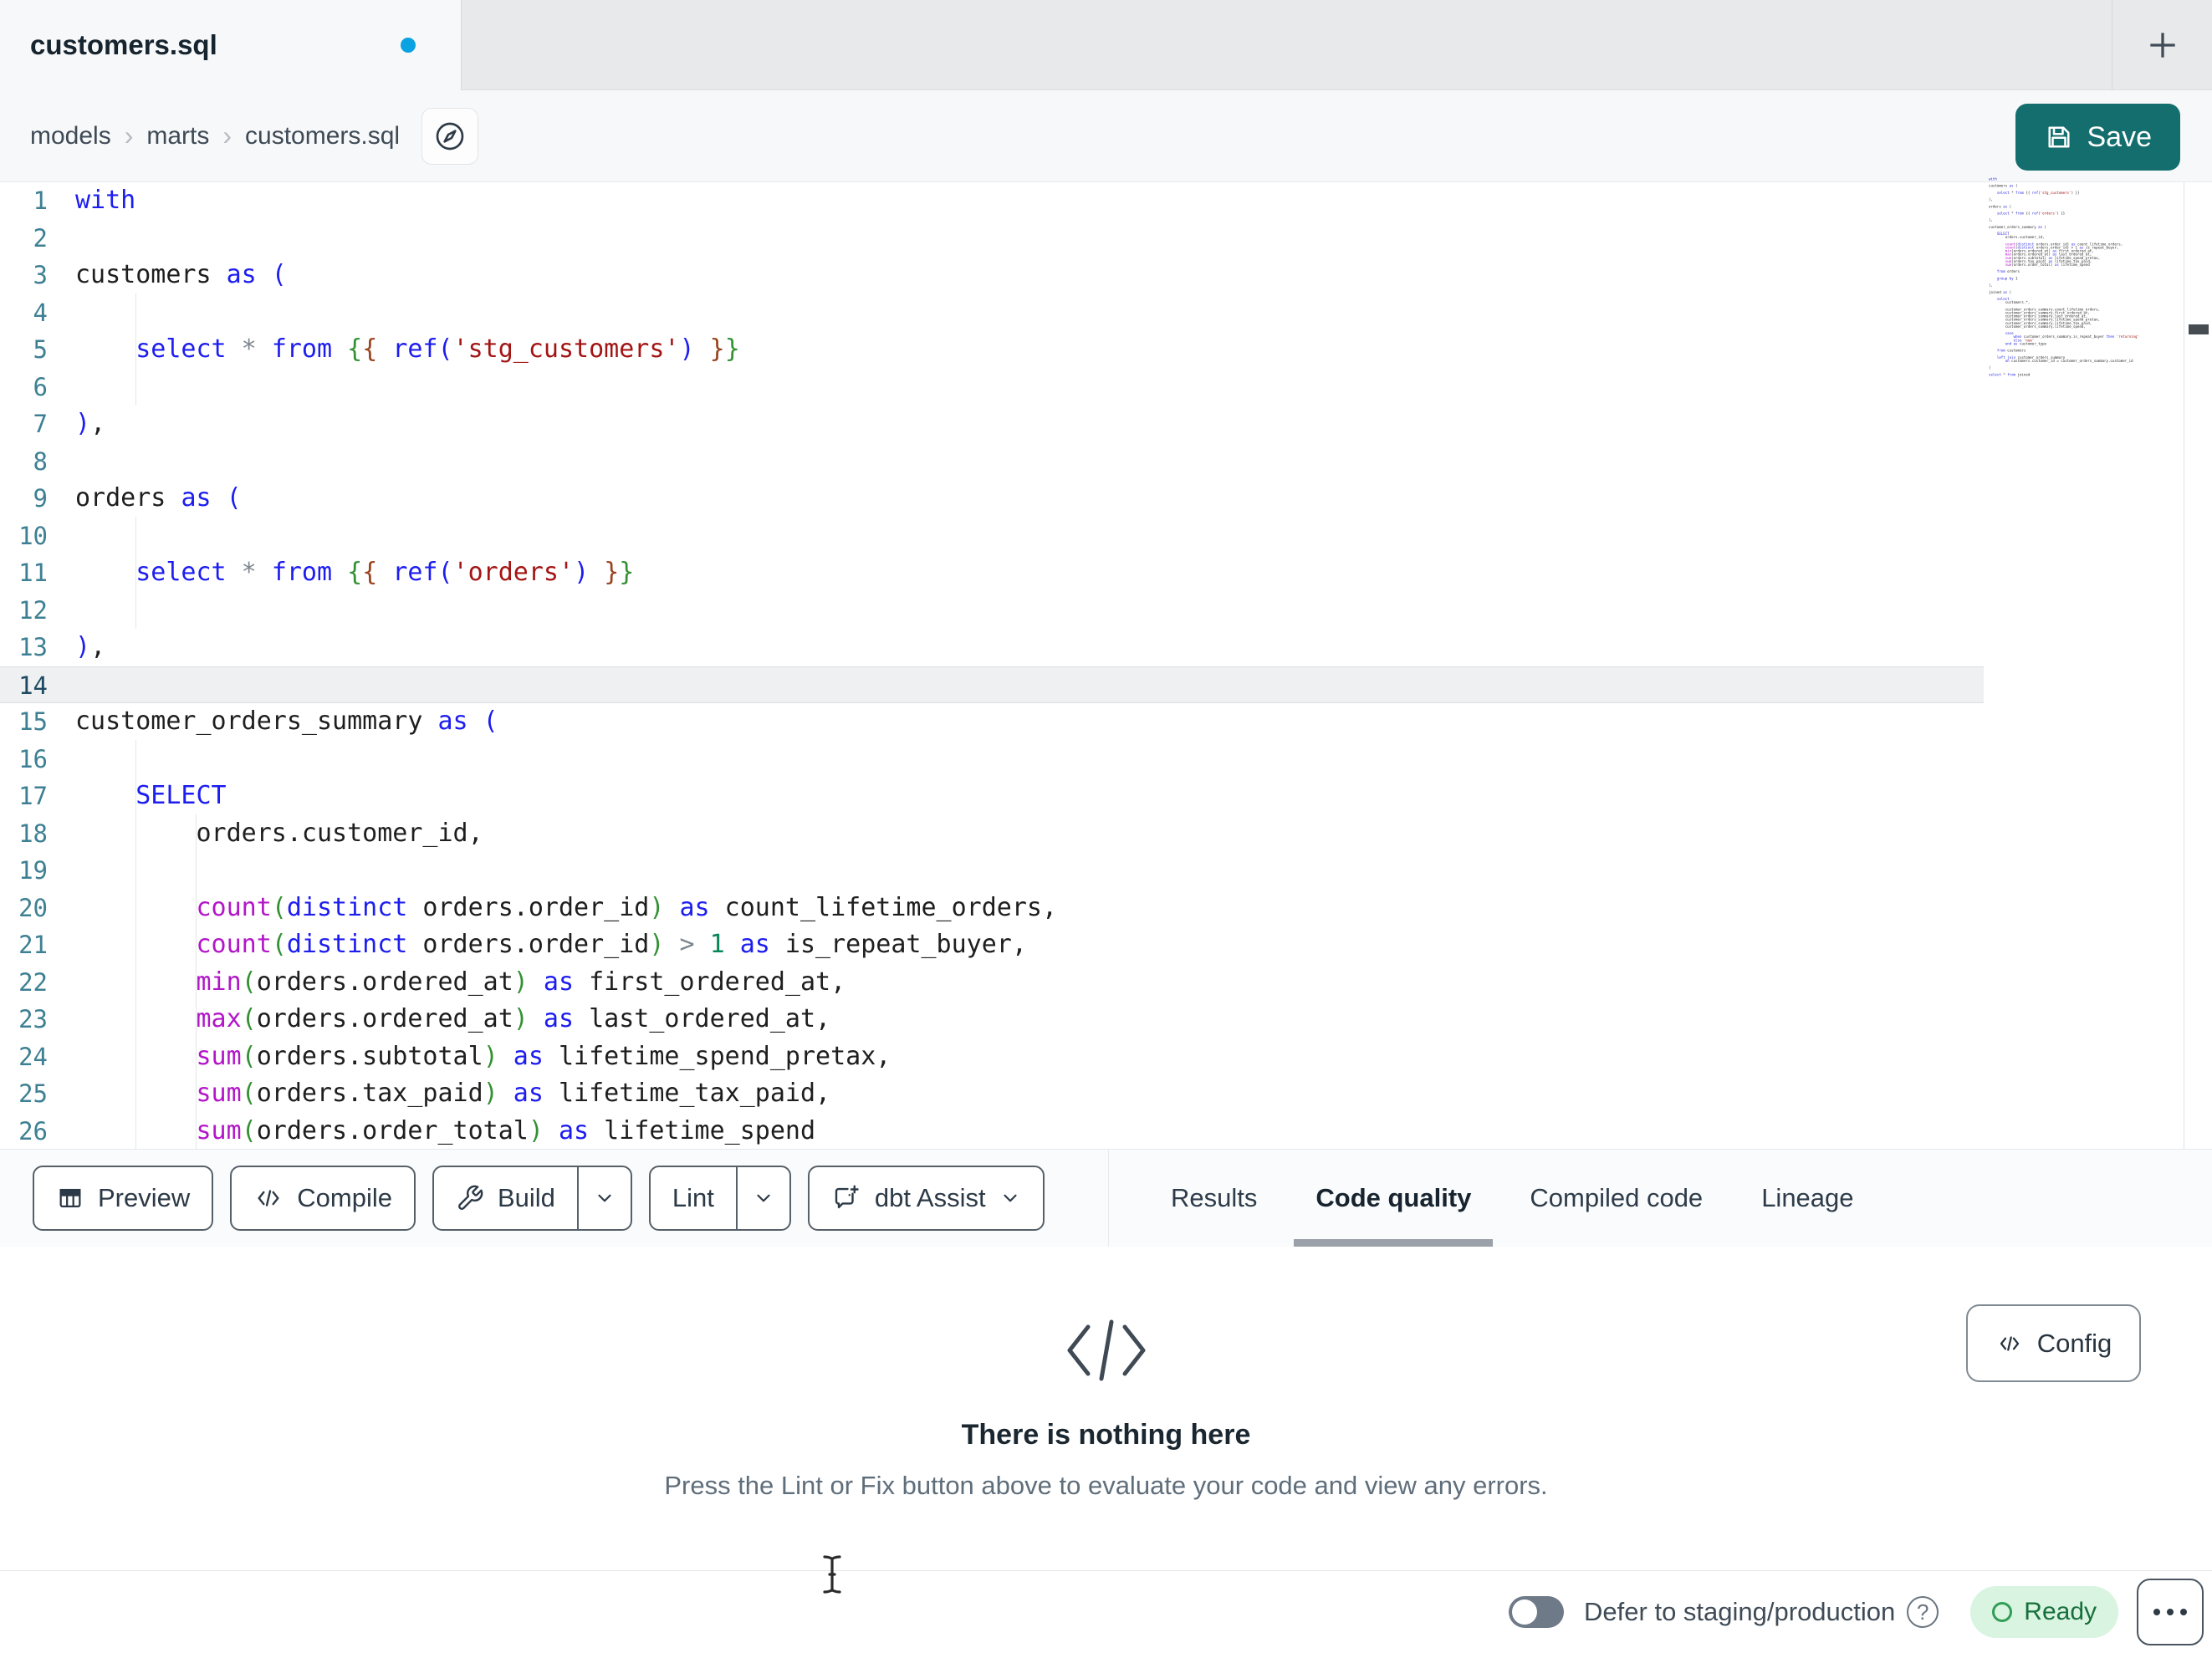  What do you see at coordinates (33, 758) in the screenshot?
I see `line-number: 16` at bounding box center [33, 758].